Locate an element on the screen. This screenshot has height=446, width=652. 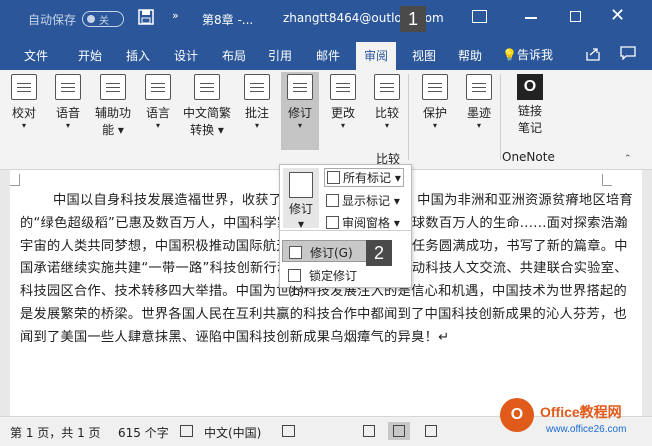
compare-button: 比较 ▾ is located at coordinates (387, 102).